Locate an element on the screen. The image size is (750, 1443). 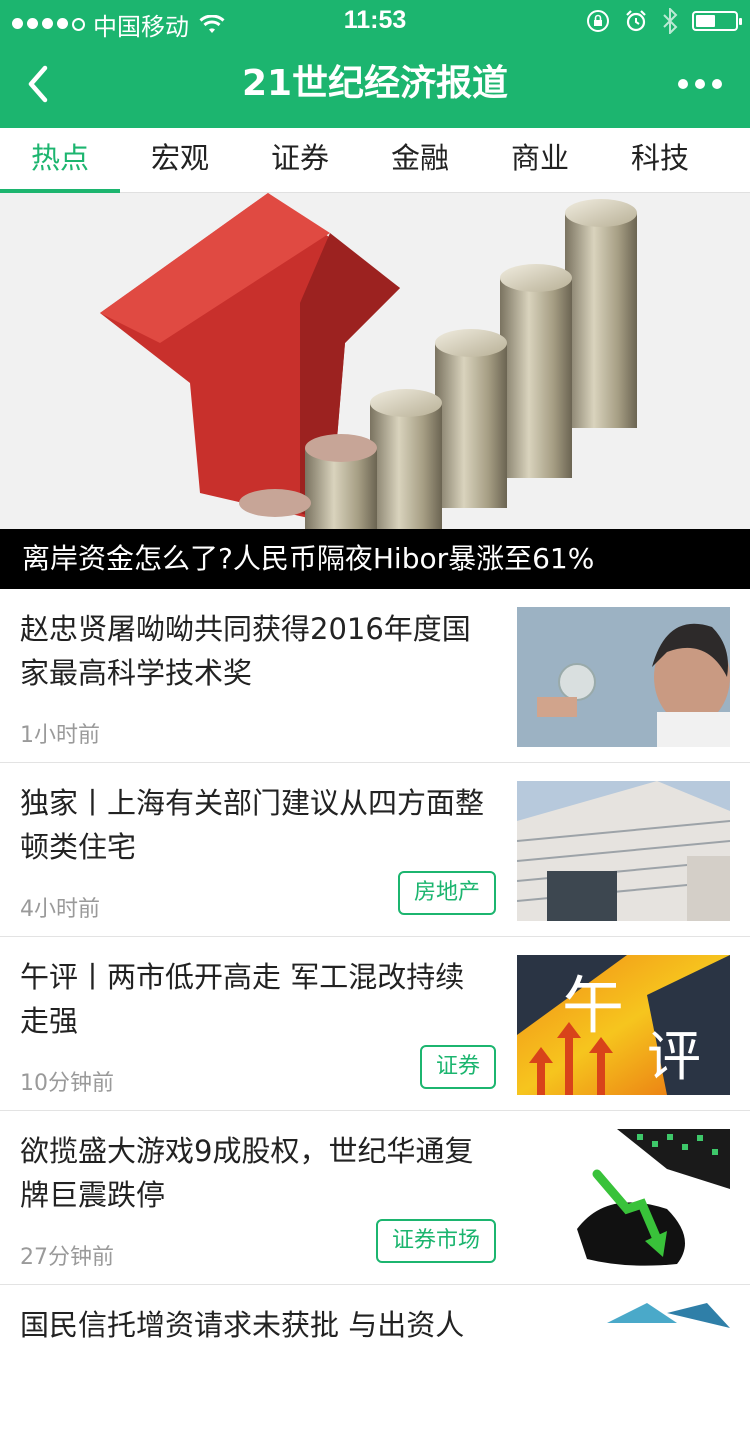
page-title: 21世纪经济报道 is located at coordinates (375, 83).